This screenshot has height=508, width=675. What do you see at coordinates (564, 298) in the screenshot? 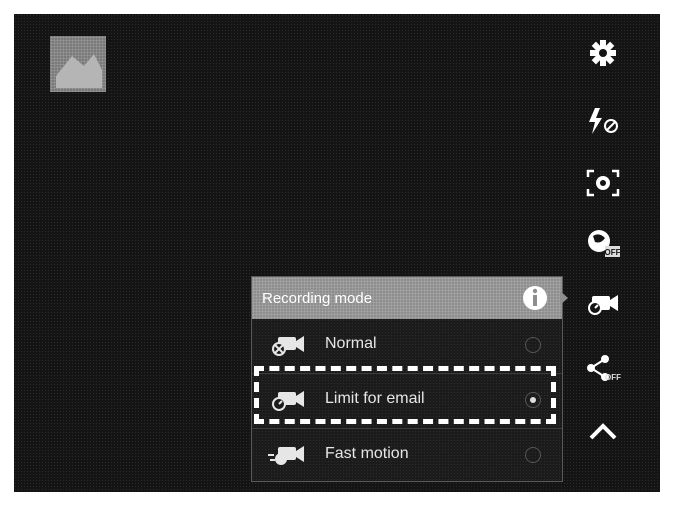
I see `panel-pointer-icon` at bounding box center [564, 298].